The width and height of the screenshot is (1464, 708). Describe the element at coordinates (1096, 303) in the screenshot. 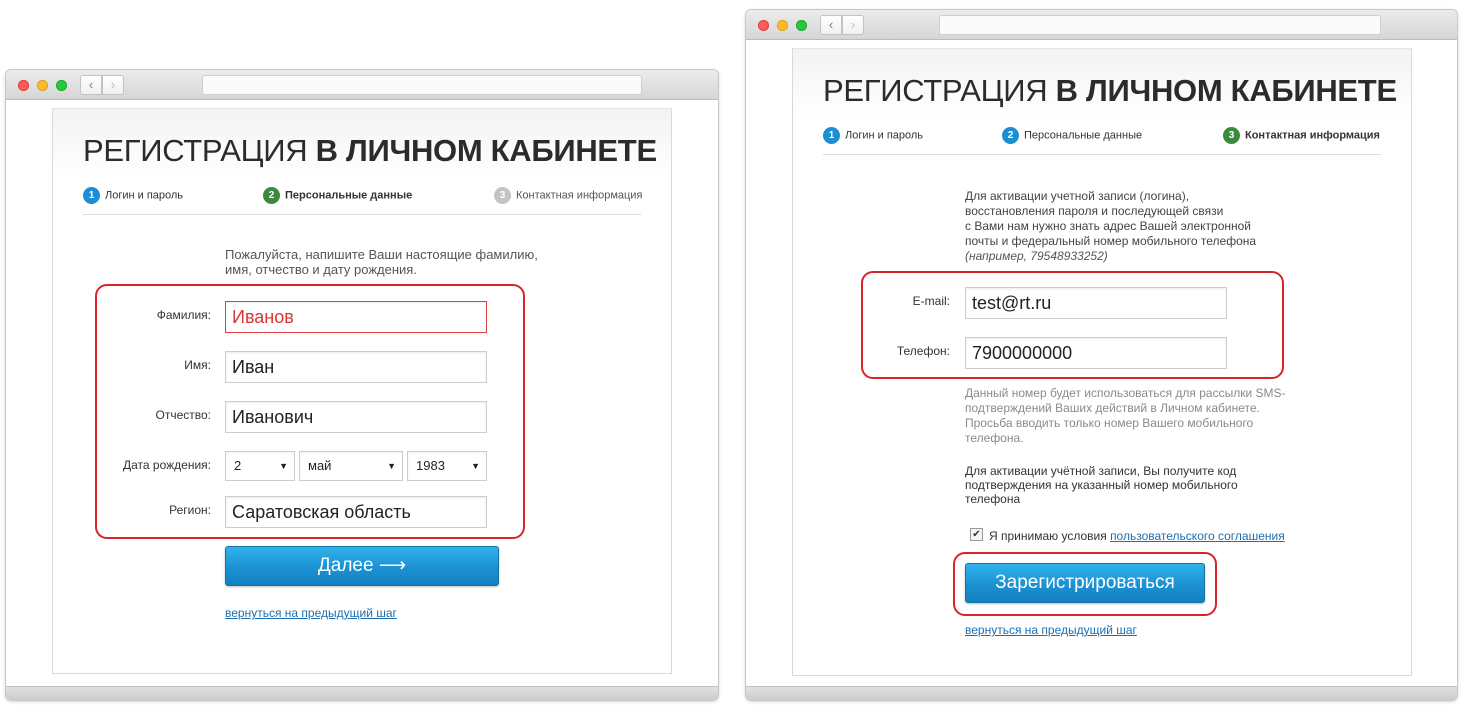

I see `email-input: test@rt.ru` at that location.